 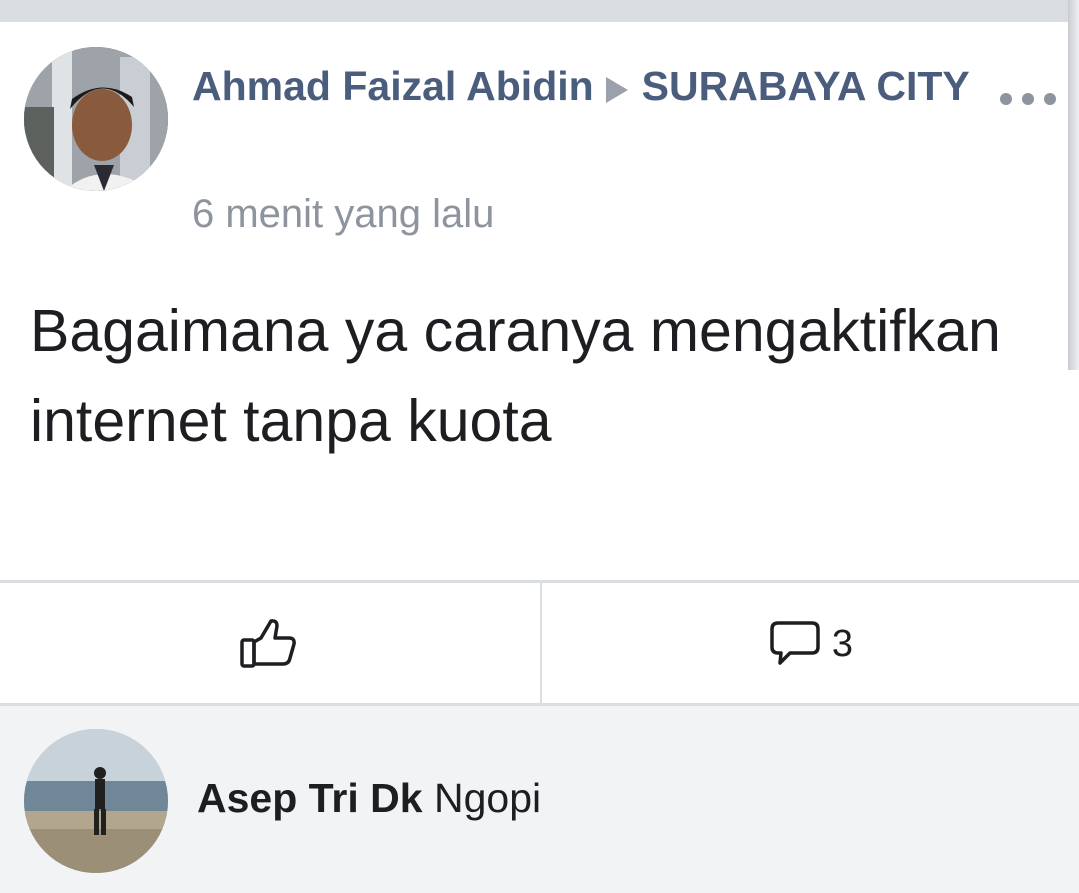 I want to click on group-name-link: SURABAYA CITY, so click(x=806, y=86).